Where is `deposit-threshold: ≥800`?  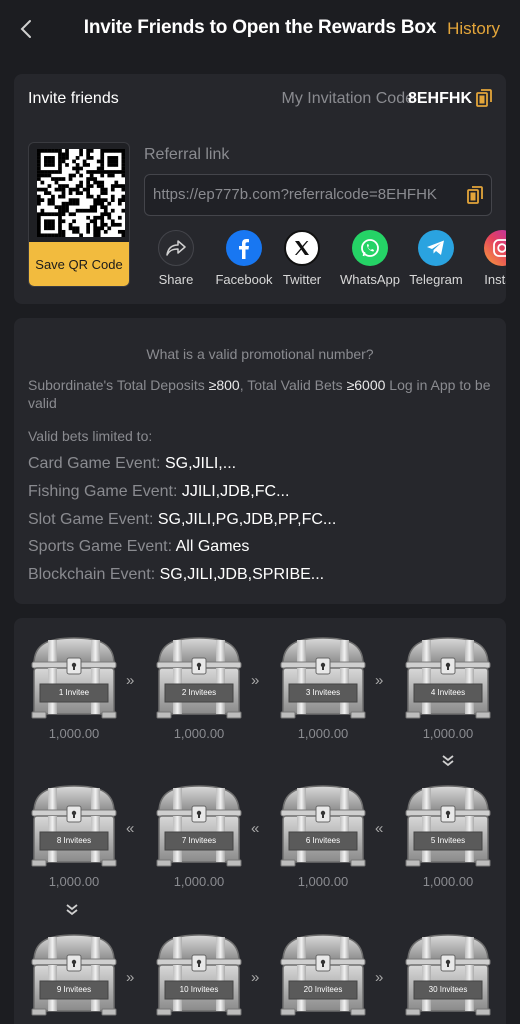 deposit-threshold: ≥800 is located at coordinates (224, 385).